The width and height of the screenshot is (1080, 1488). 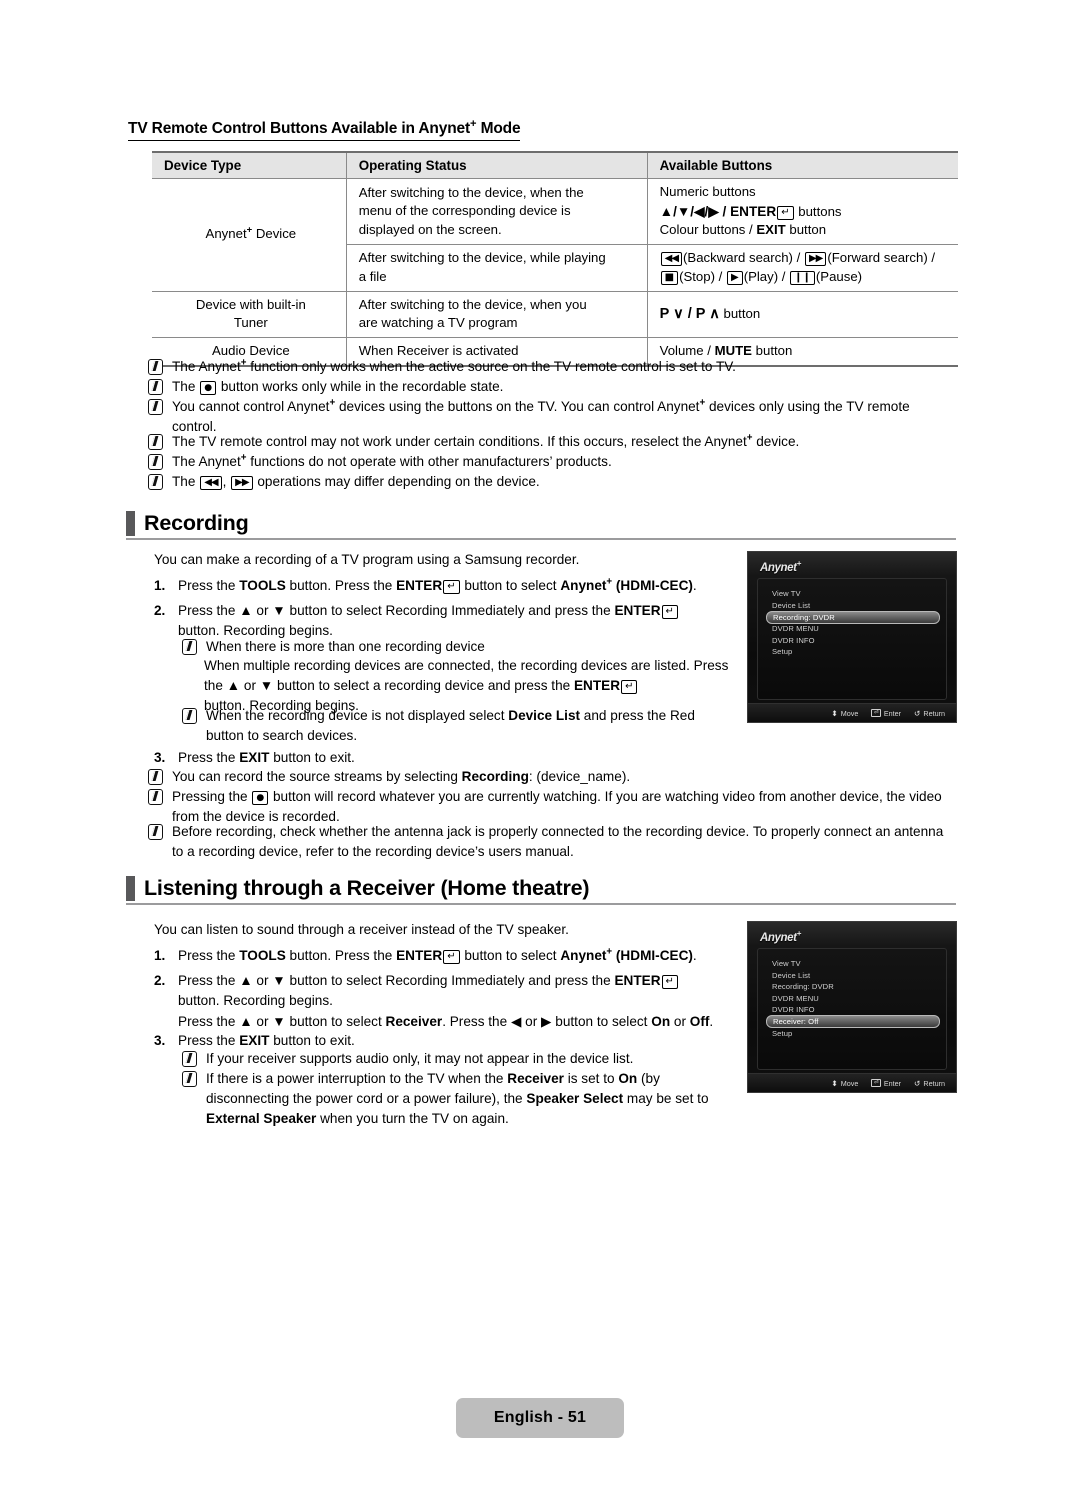 What do you see at coordinates (249, 165) in the screenshot?
I see `column-header-device-type: Device Type` at bounding box center [249, 165].